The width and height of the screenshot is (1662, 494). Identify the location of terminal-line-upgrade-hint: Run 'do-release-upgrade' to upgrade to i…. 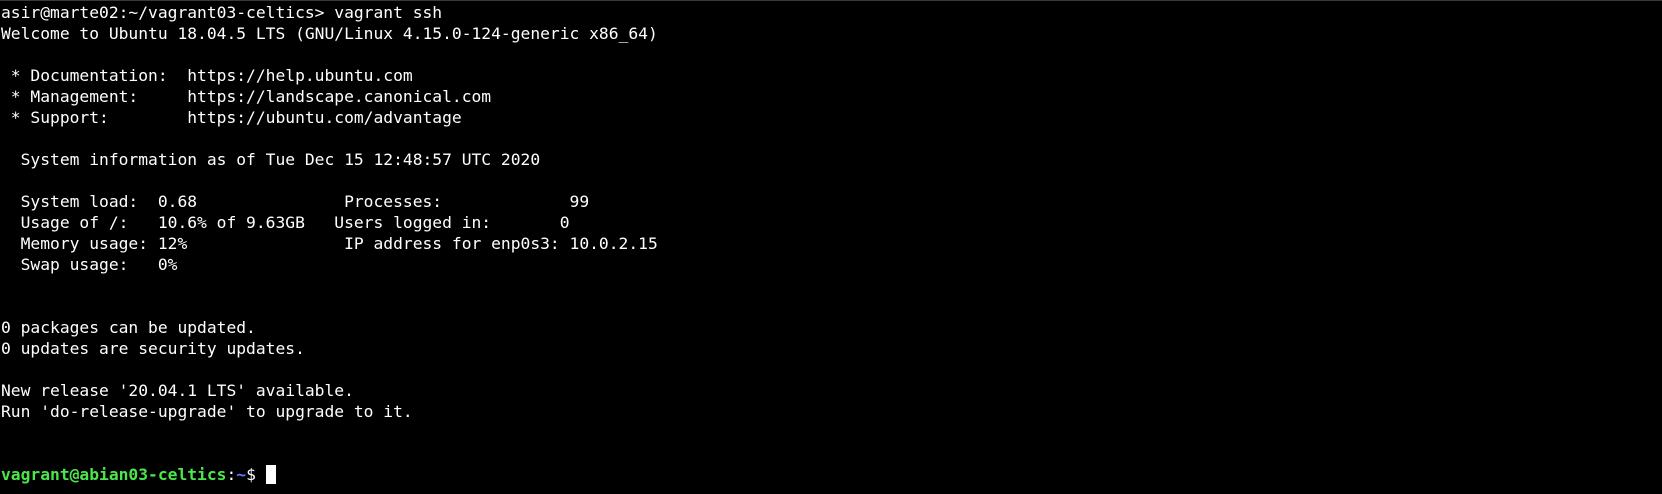
(207, 411).